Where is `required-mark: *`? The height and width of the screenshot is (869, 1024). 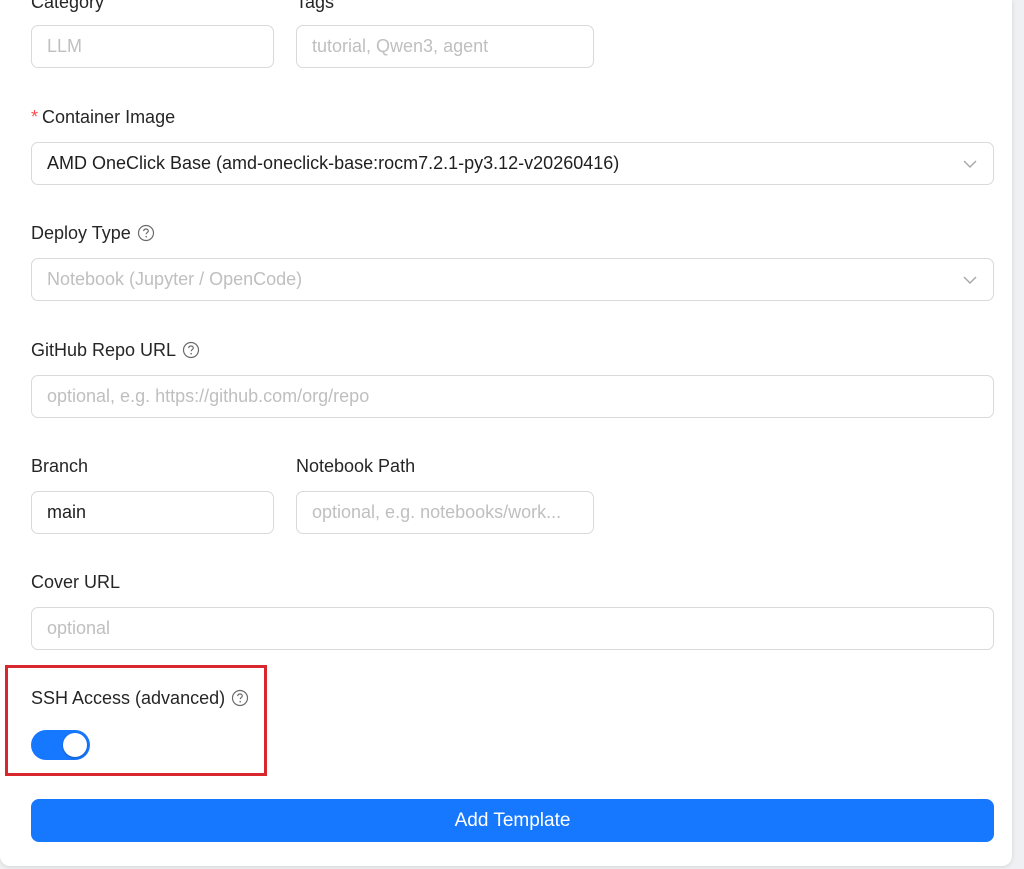
required-mark: * is located at coordinates (35, 117).